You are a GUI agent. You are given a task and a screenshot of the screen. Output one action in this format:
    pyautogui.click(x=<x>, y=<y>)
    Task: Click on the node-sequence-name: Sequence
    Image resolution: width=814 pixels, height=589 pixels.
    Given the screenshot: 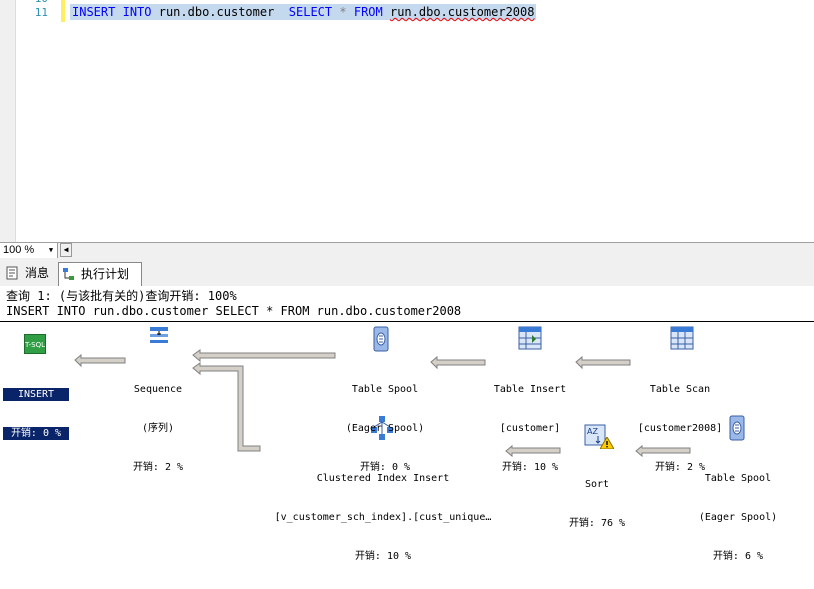 What is the action you would take?
    pyautogui.click(x=158, y=389)
    